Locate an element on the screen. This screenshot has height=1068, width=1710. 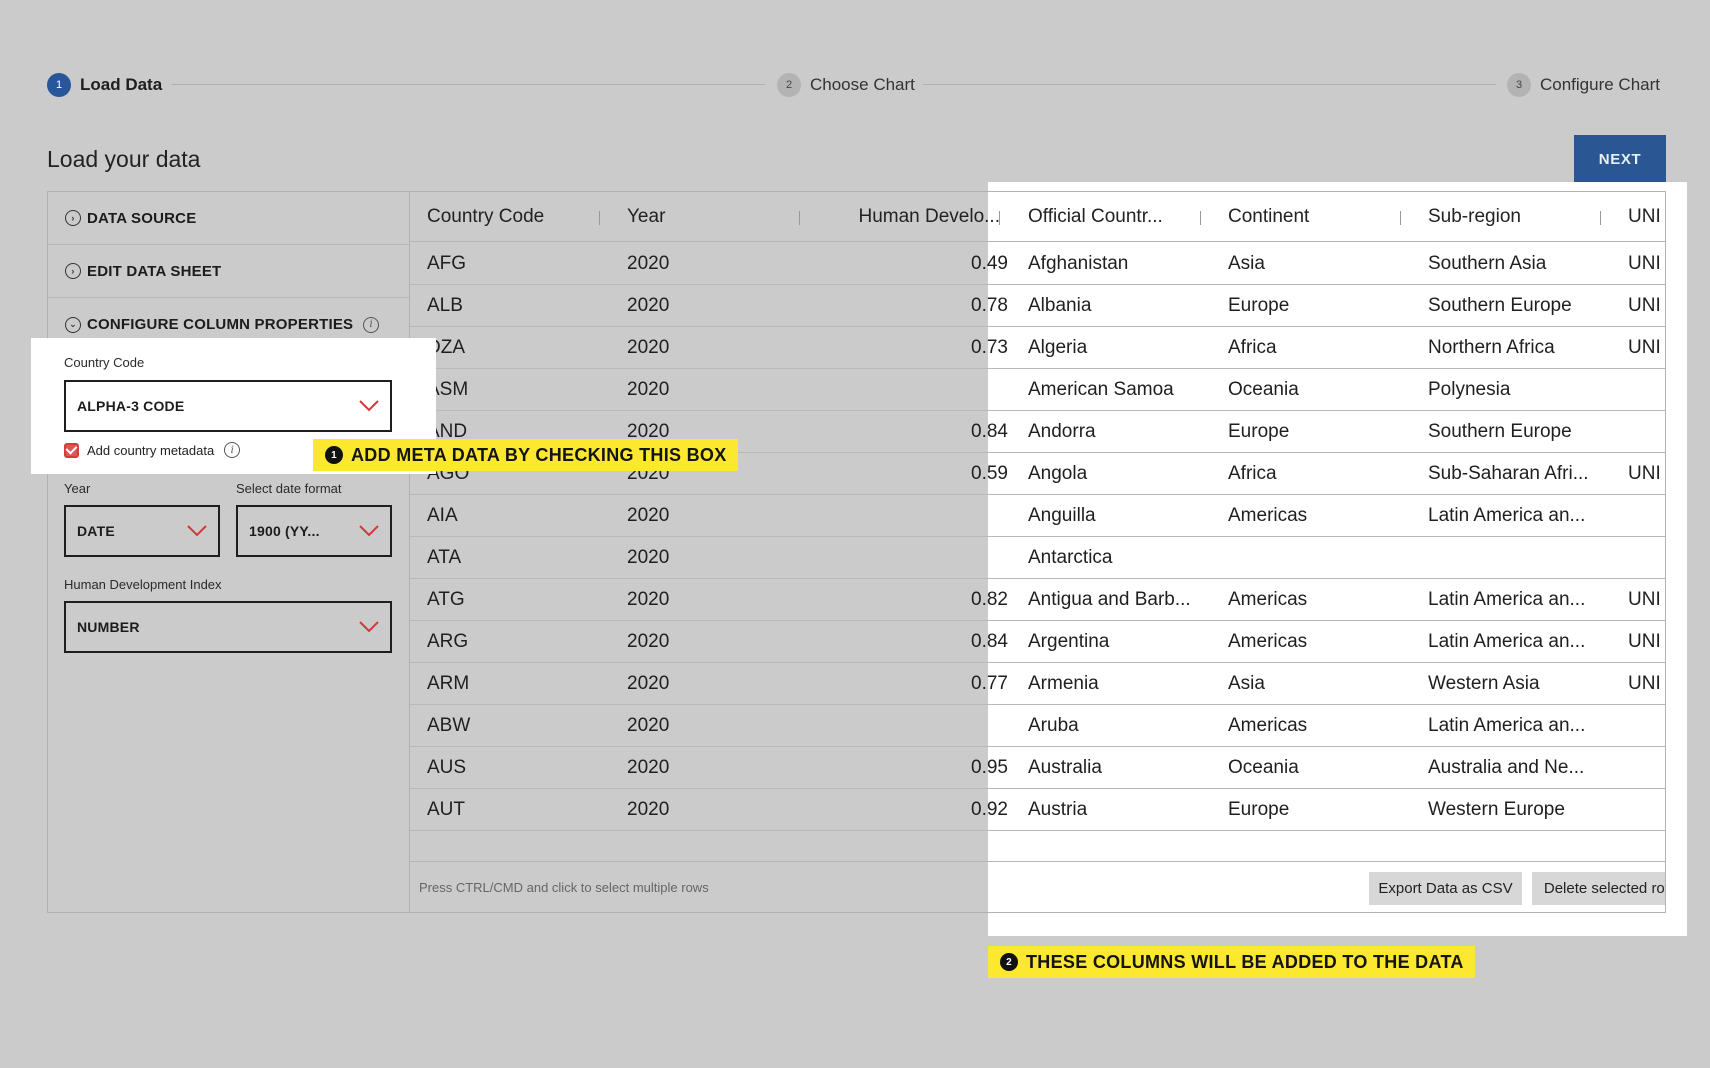
table-cell: 0.73 is located at coordinates (989, 347).